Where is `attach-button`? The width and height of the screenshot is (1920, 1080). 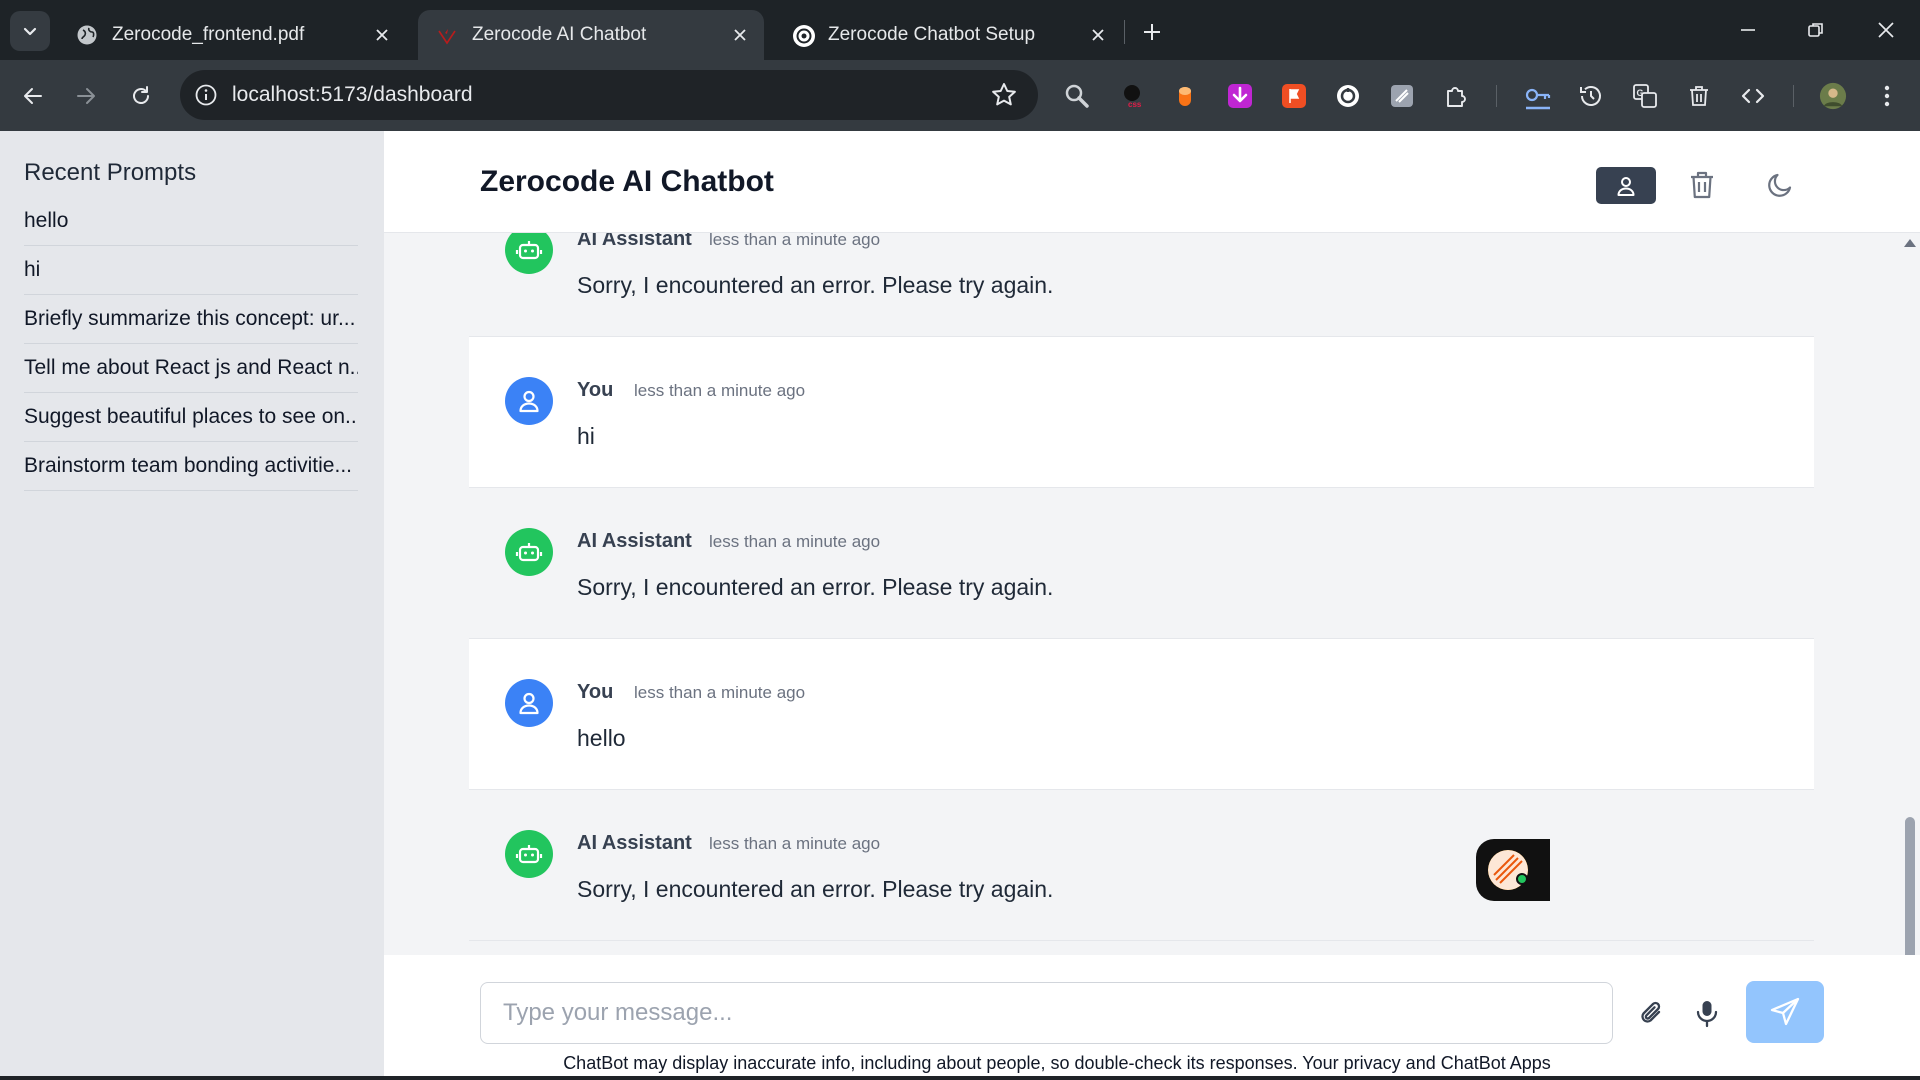 attach-button is located at coordinates (1652, 1013).